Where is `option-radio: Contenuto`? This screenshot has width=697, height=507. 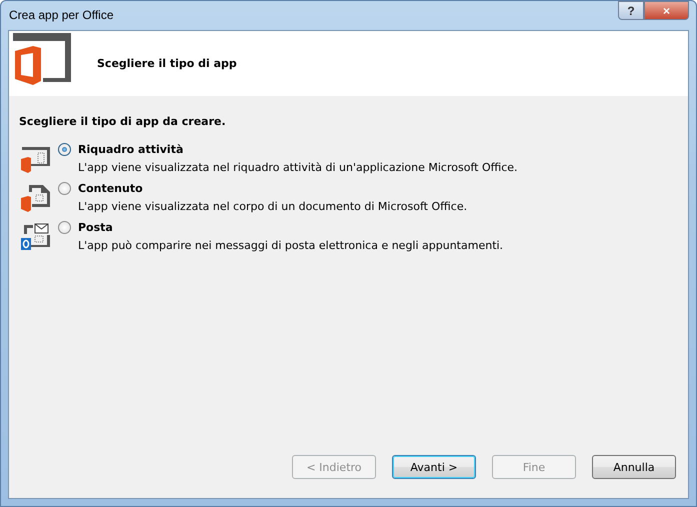 option-radio: Contenuto is located at coordinates (263, 188).